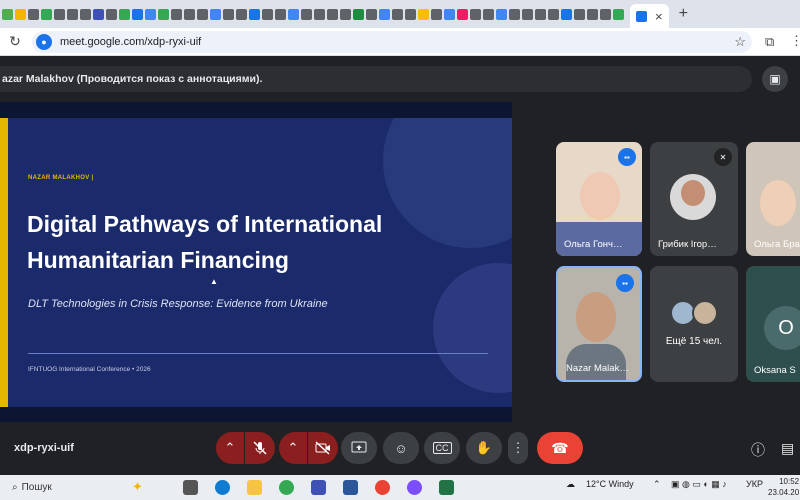 The image size is (800, 500). Describe the element at coordinates (190, 487) in the screenshot. I see `task-view-icon` at that location.